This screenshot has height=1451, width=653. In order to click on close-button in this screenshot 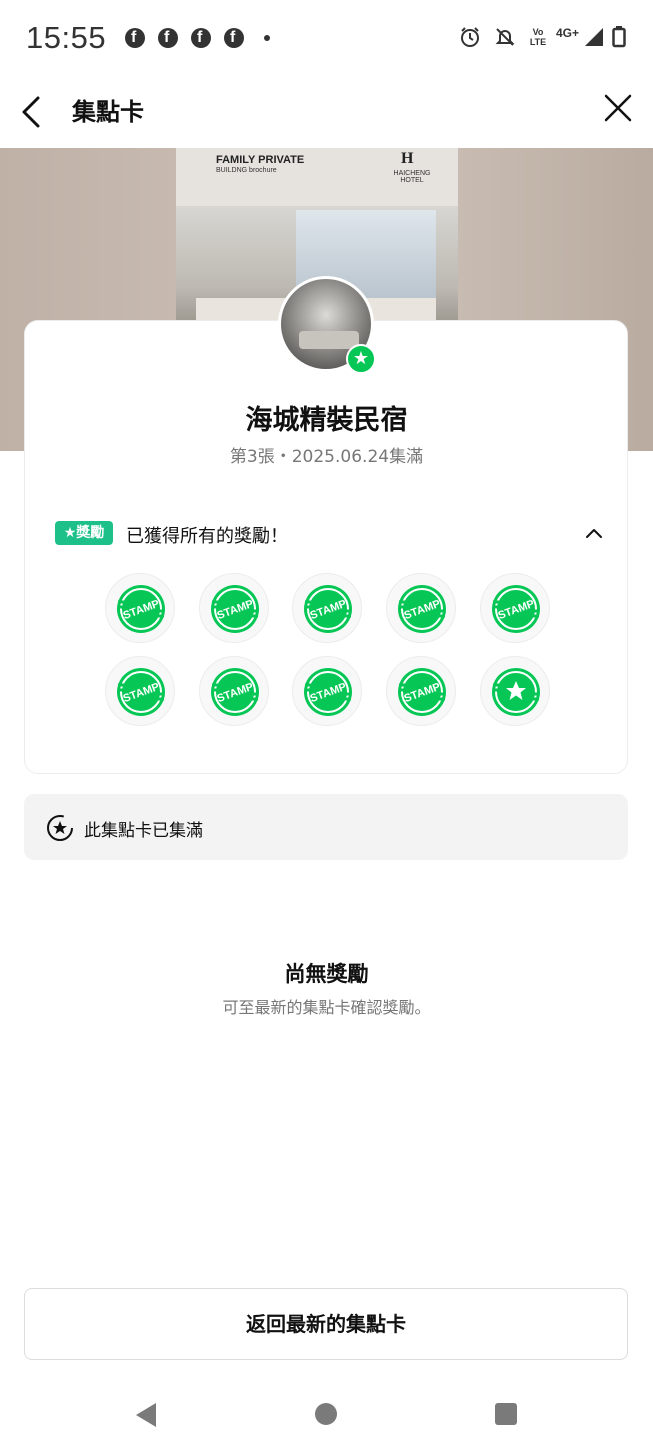, I will do `click(618, 108)`.